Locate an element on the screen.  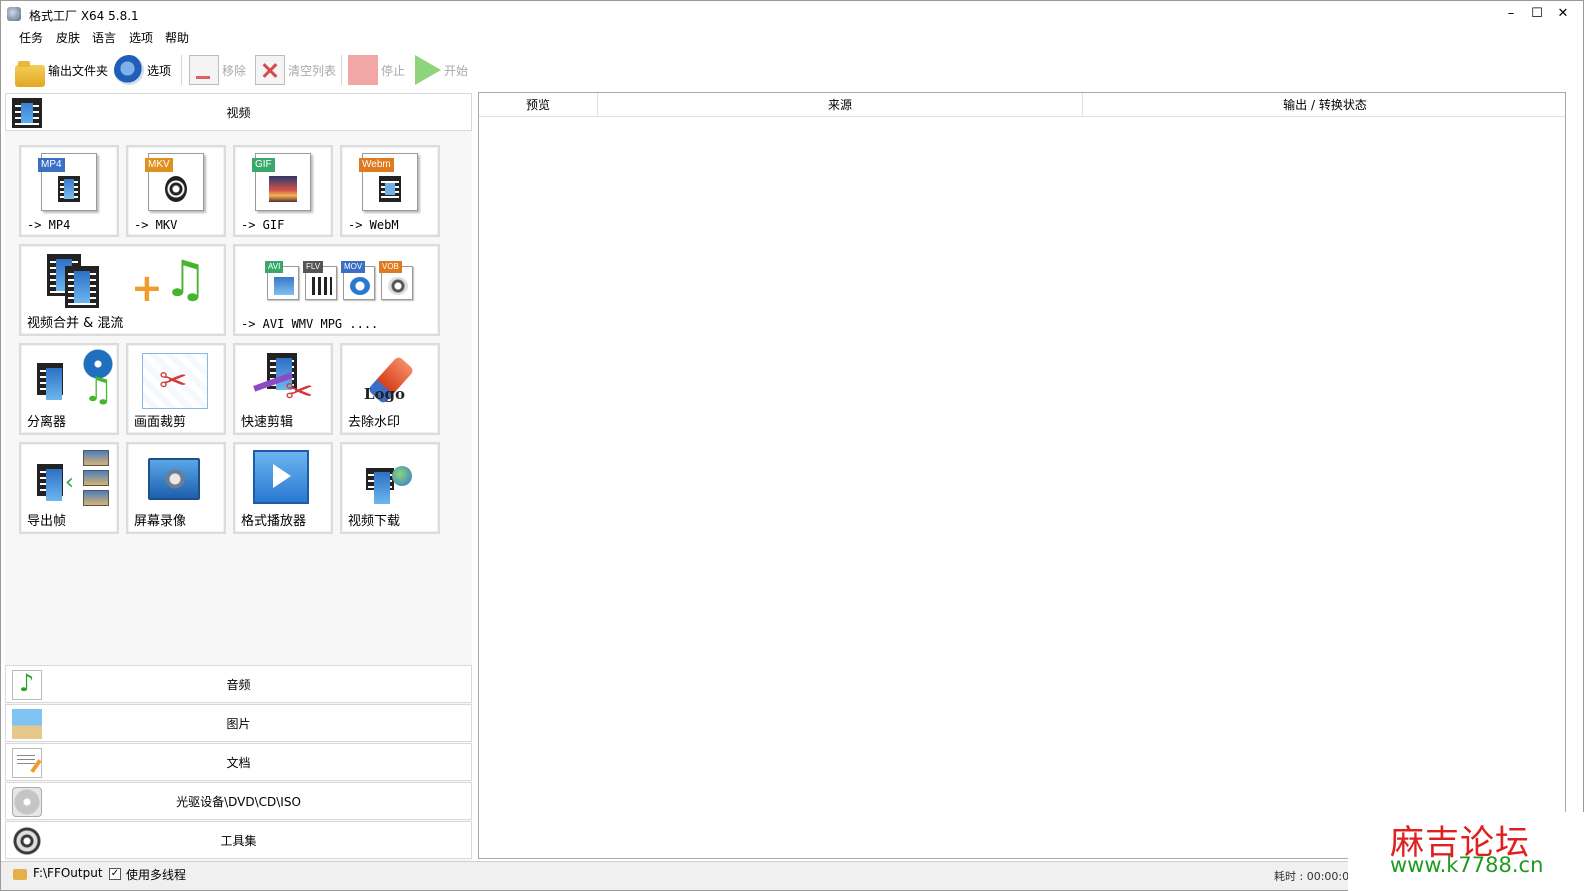
title-bar: 格式工厂 X64 5.8.1 – ☐ ✕ is located at coordinates (792, 14).